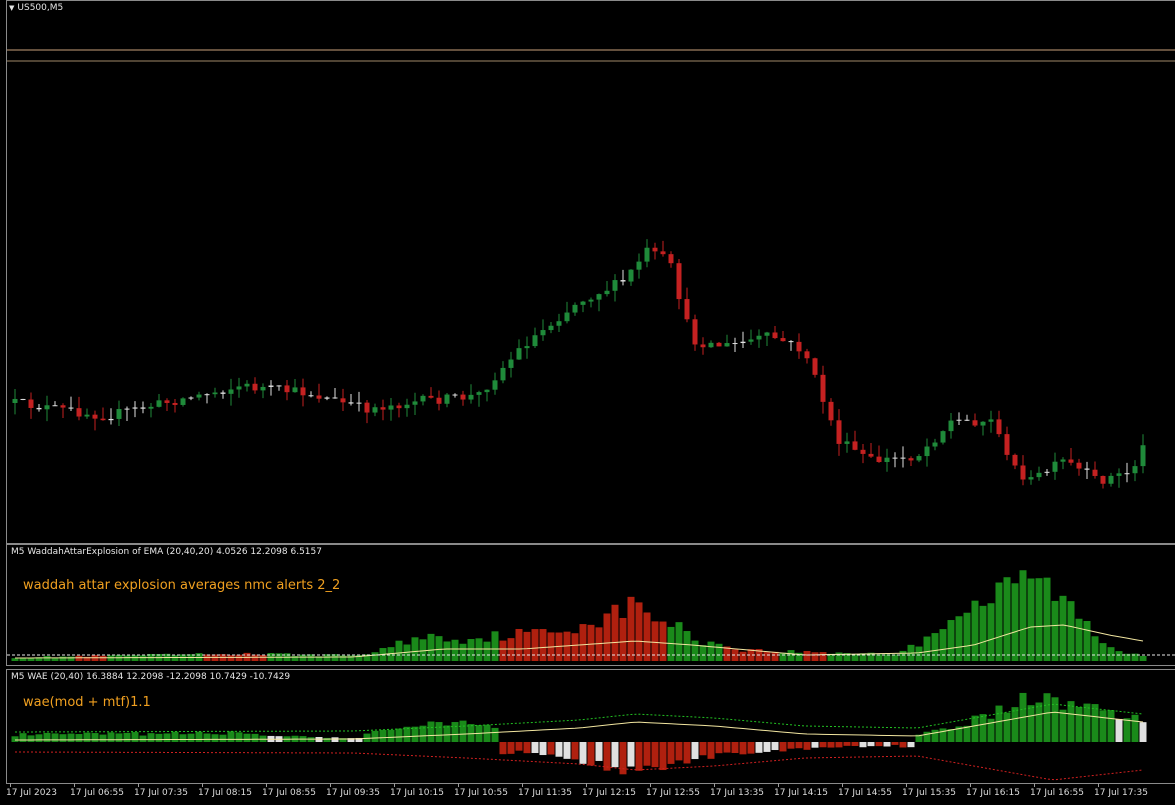 This screenshot has width=1175, height=805. I want to click on time-label: 17 Jul 15:35, so click(929, 793).